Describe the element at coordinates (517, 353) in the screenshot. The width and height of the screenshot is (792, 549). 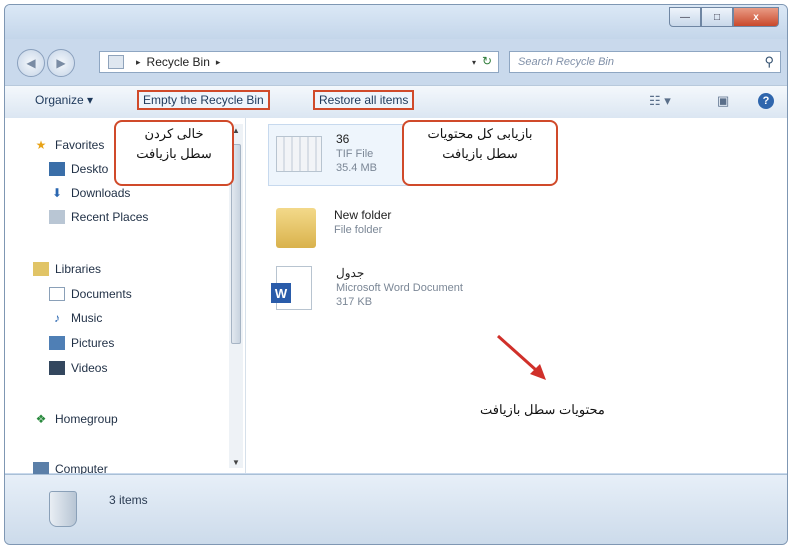
I see `red-arrow-line` at that location.